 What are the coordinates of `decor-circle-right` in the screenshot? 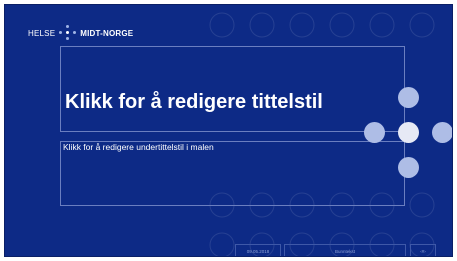 It's located at (442, 132).